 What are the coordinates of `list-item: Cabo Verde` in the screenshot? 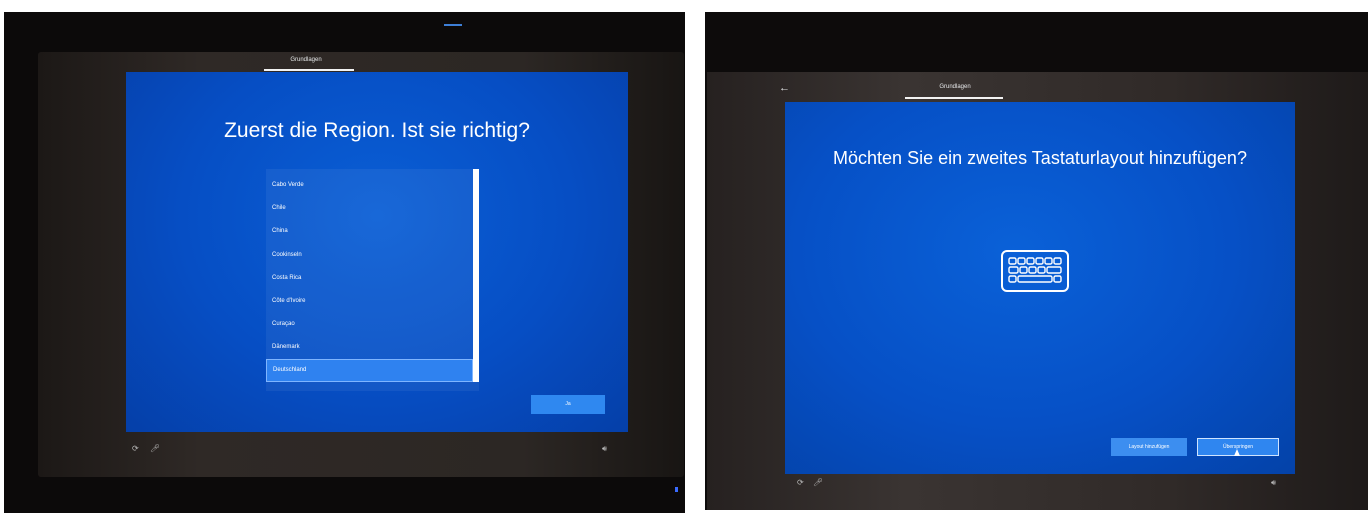 It's located at (369, 185).